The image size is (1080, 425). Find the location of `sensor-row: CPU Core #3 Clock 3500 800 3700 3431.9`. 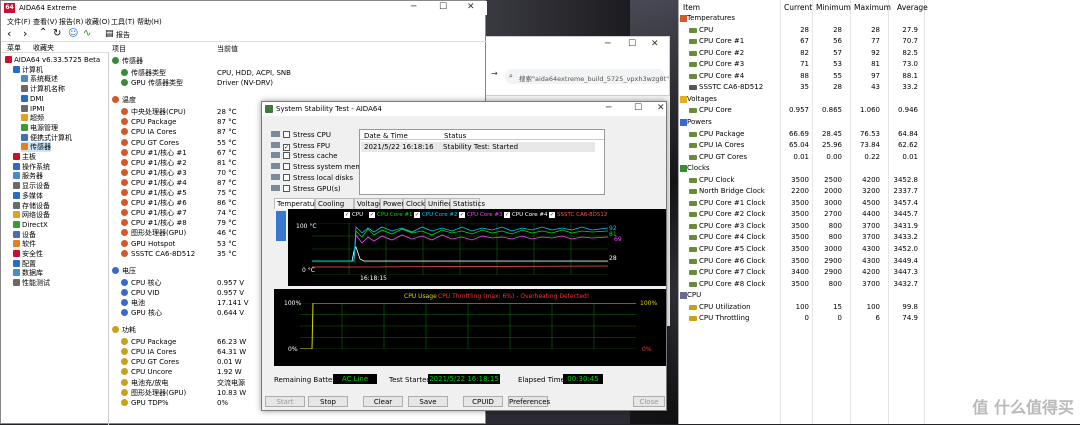

sensor-row: CPU Core #3 Clock 3500 800 3700 3431.9 is located at coordinates (879, 227).